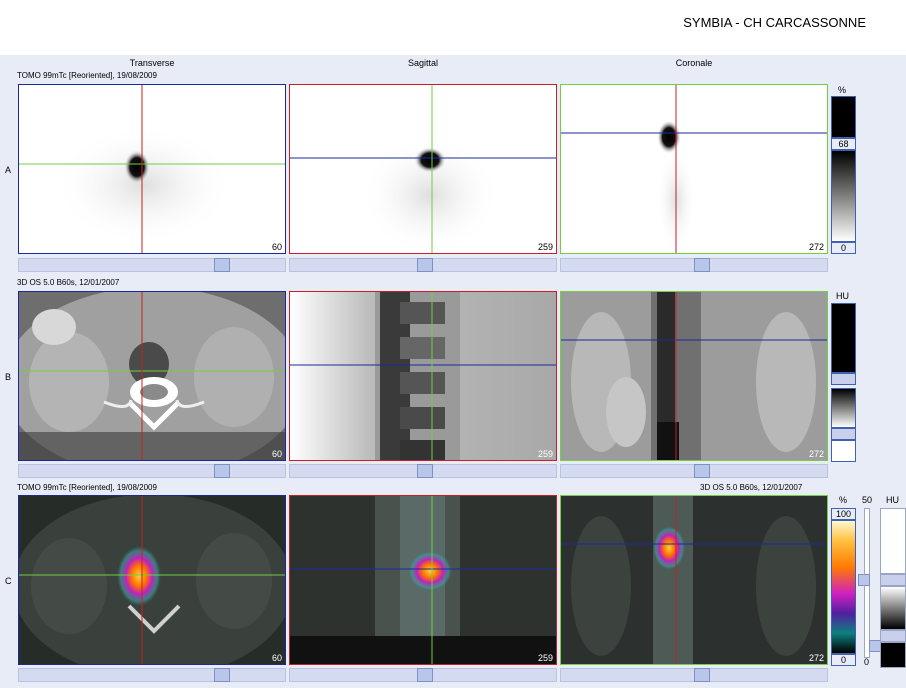  What do you see at coordinates (843, 338) in the screenshot?
I see `colorbar-b-top` at bounding box center [843, 338].